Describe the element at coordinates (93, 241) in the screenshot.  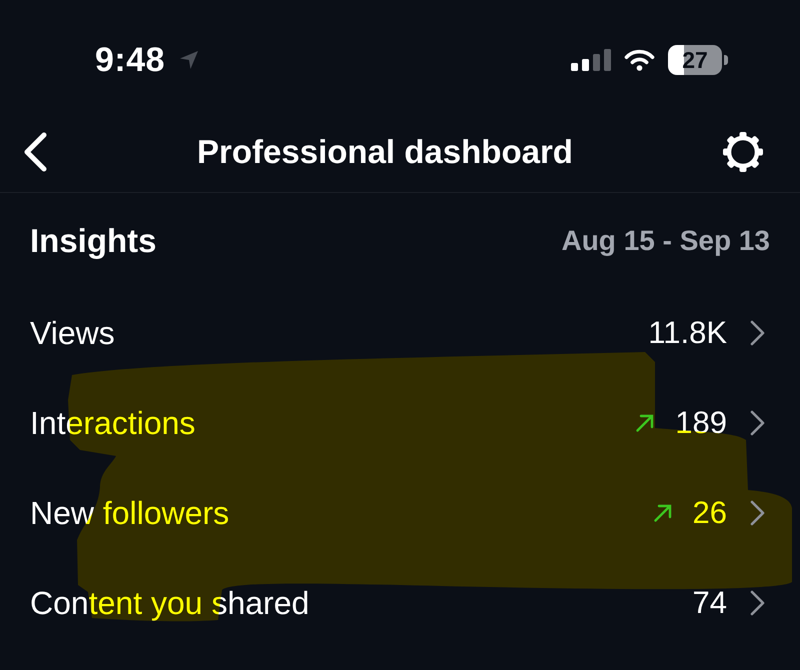
I see `section-title: Insights` at that location.